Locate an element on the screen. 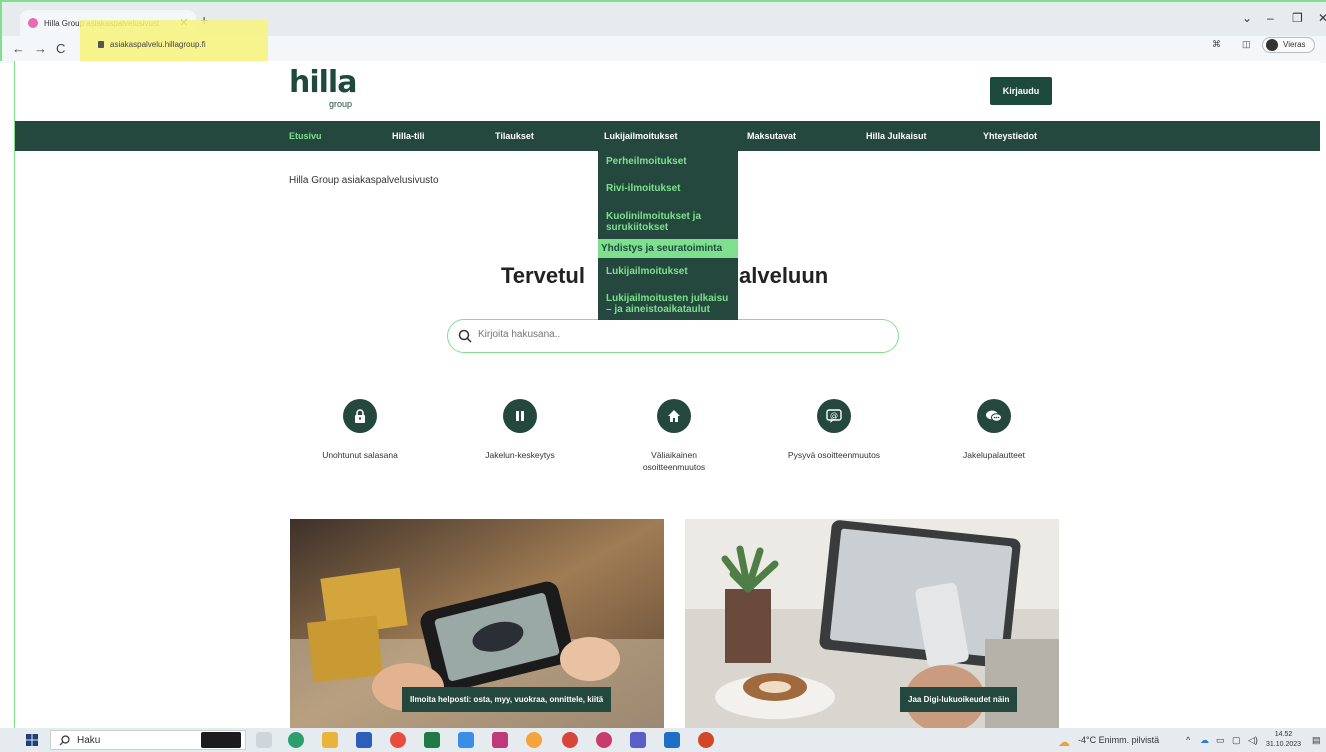  notifications-icon: ▤ is located at coordinates (1316, 740).